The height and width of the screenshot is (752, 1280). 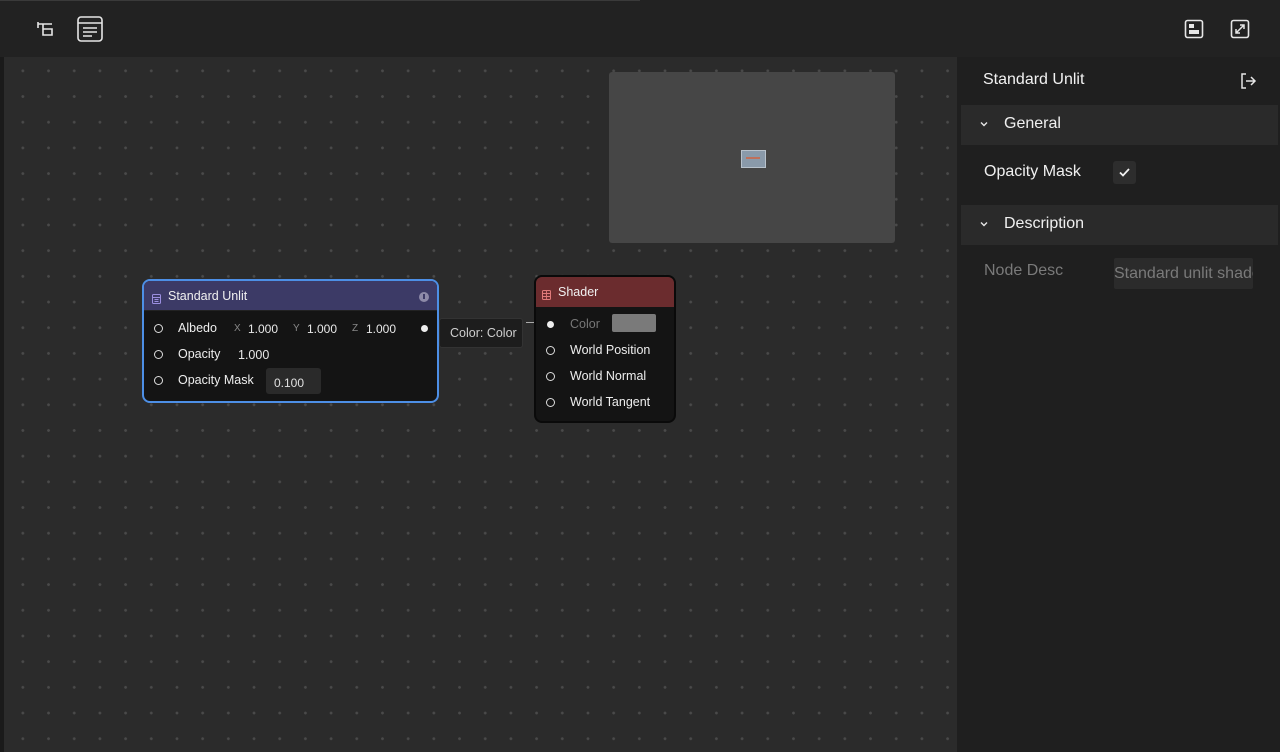 I want to click on toolbar-divider, so click(x=320, y=0).